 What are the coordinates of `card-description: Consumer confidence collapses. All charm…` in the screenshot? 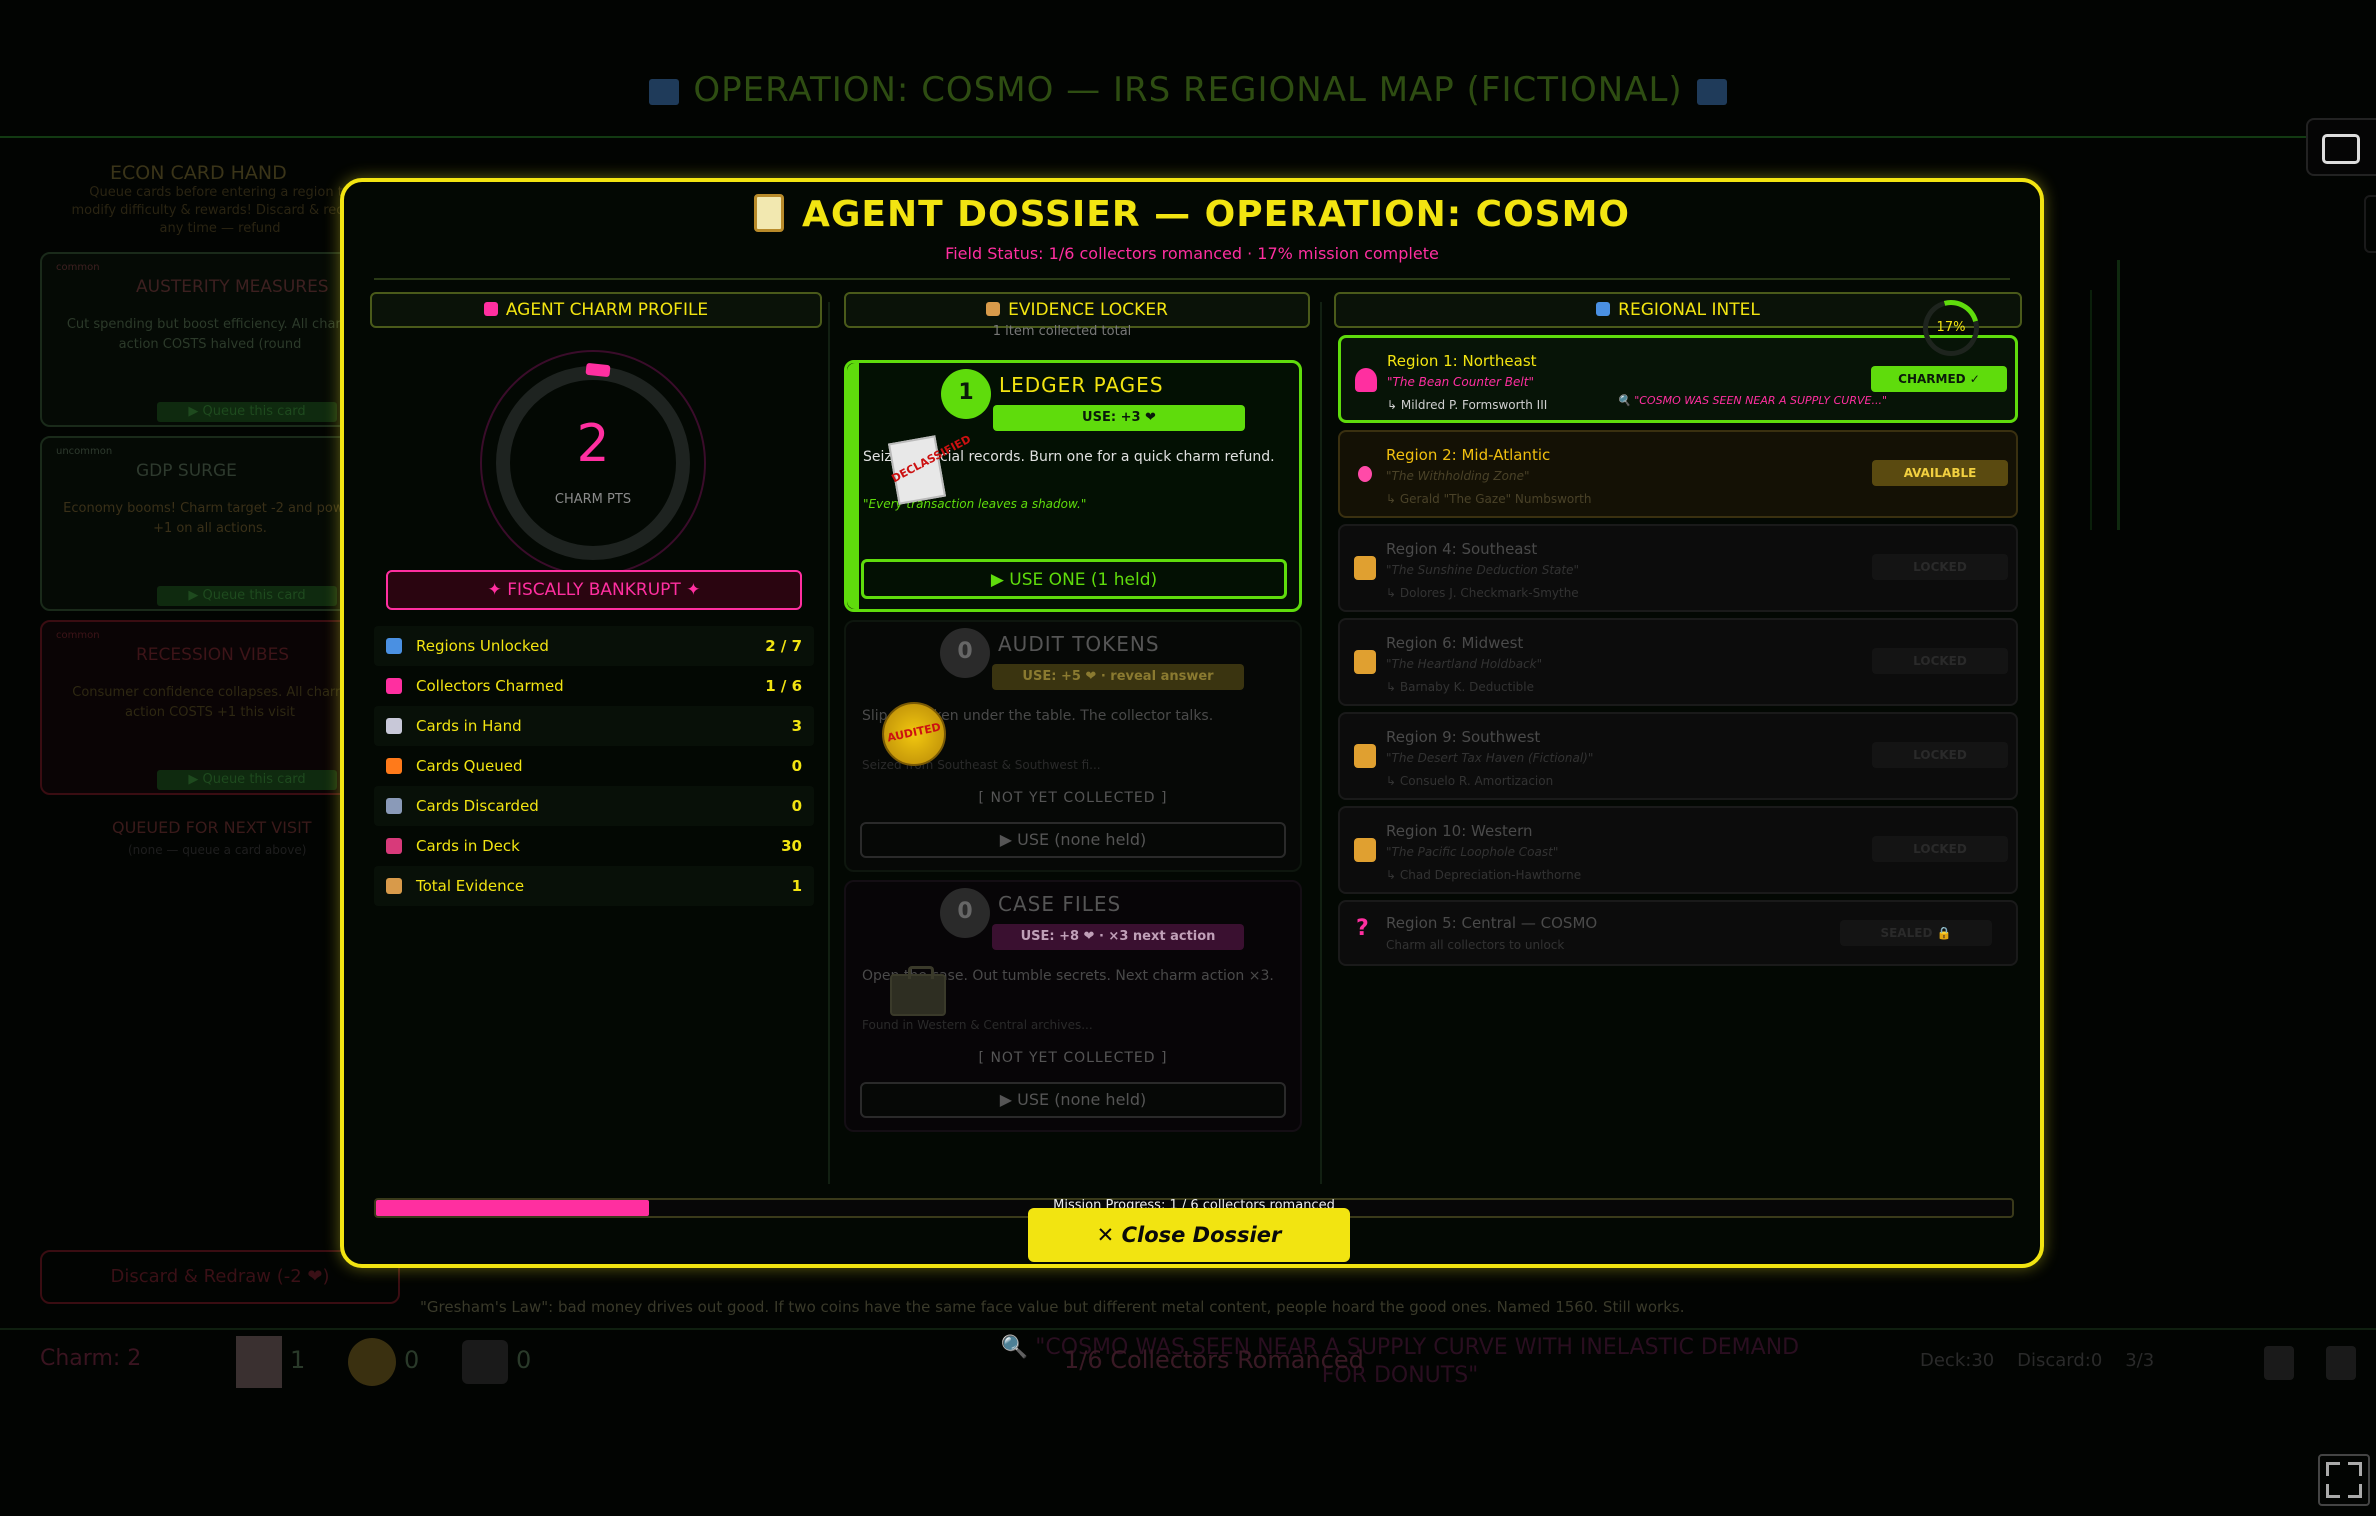 It's located at (210, 702).